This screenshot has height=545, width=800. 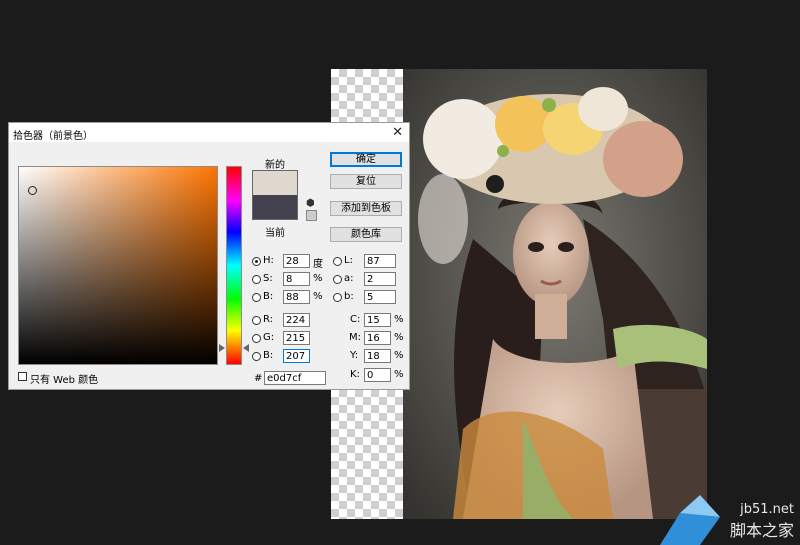 What do you see at coordinates (296, 297) in the screenshot?
I see `b-input` at bounding box center [296, 297].